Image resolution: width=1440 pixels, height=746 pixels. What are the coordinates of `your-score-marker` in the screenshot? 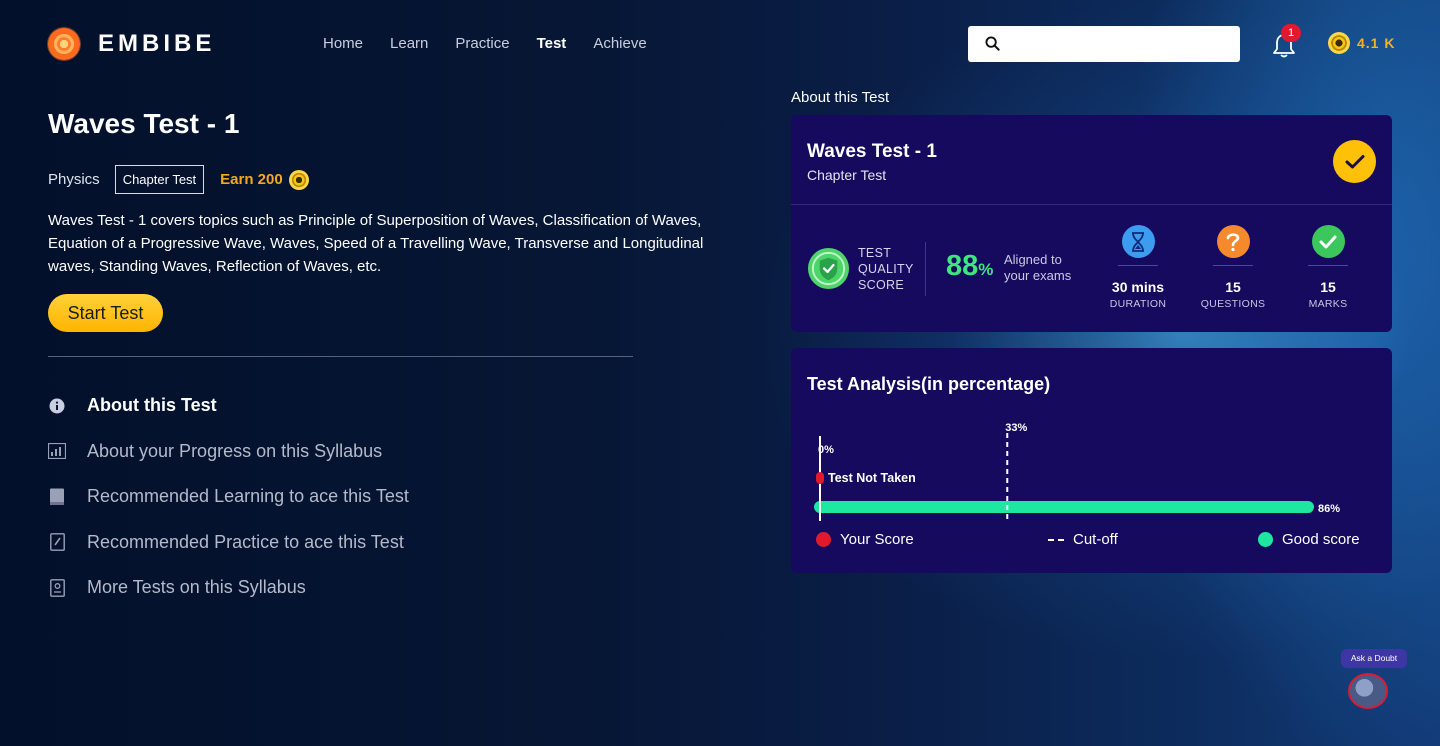 It's located at (820, 478).